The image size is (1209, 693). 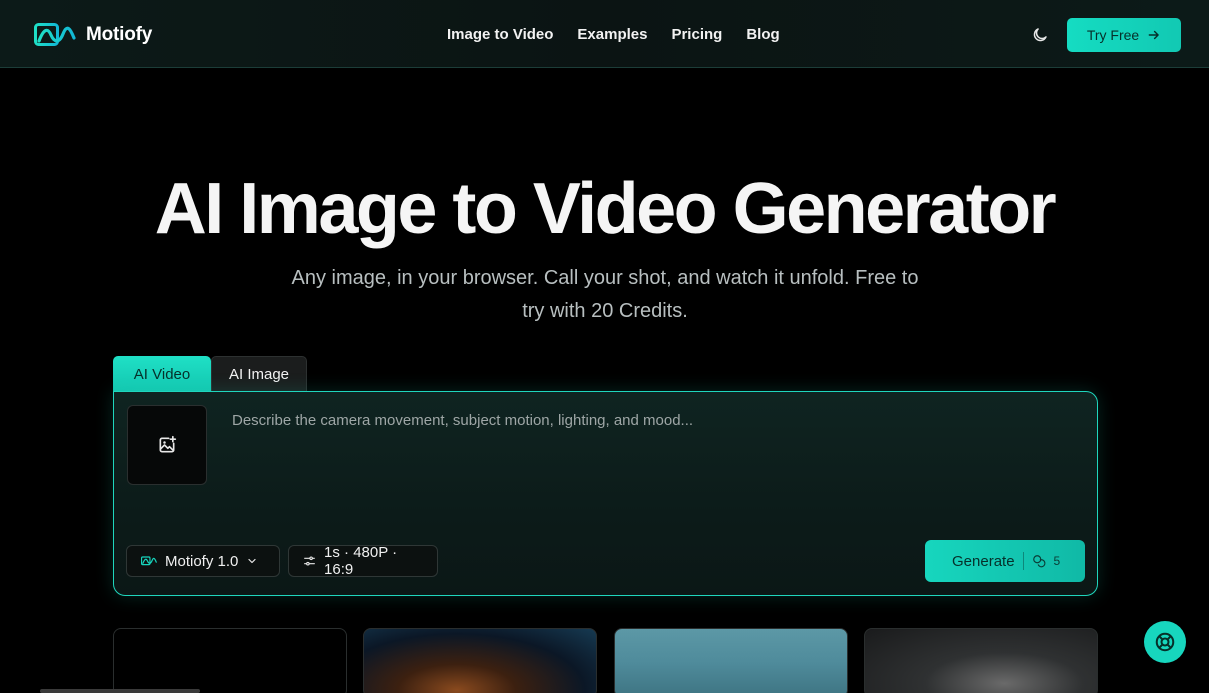 I want to click on main-nav: Image to Video Examples Pricing Blog, so click(x=613, y=34).